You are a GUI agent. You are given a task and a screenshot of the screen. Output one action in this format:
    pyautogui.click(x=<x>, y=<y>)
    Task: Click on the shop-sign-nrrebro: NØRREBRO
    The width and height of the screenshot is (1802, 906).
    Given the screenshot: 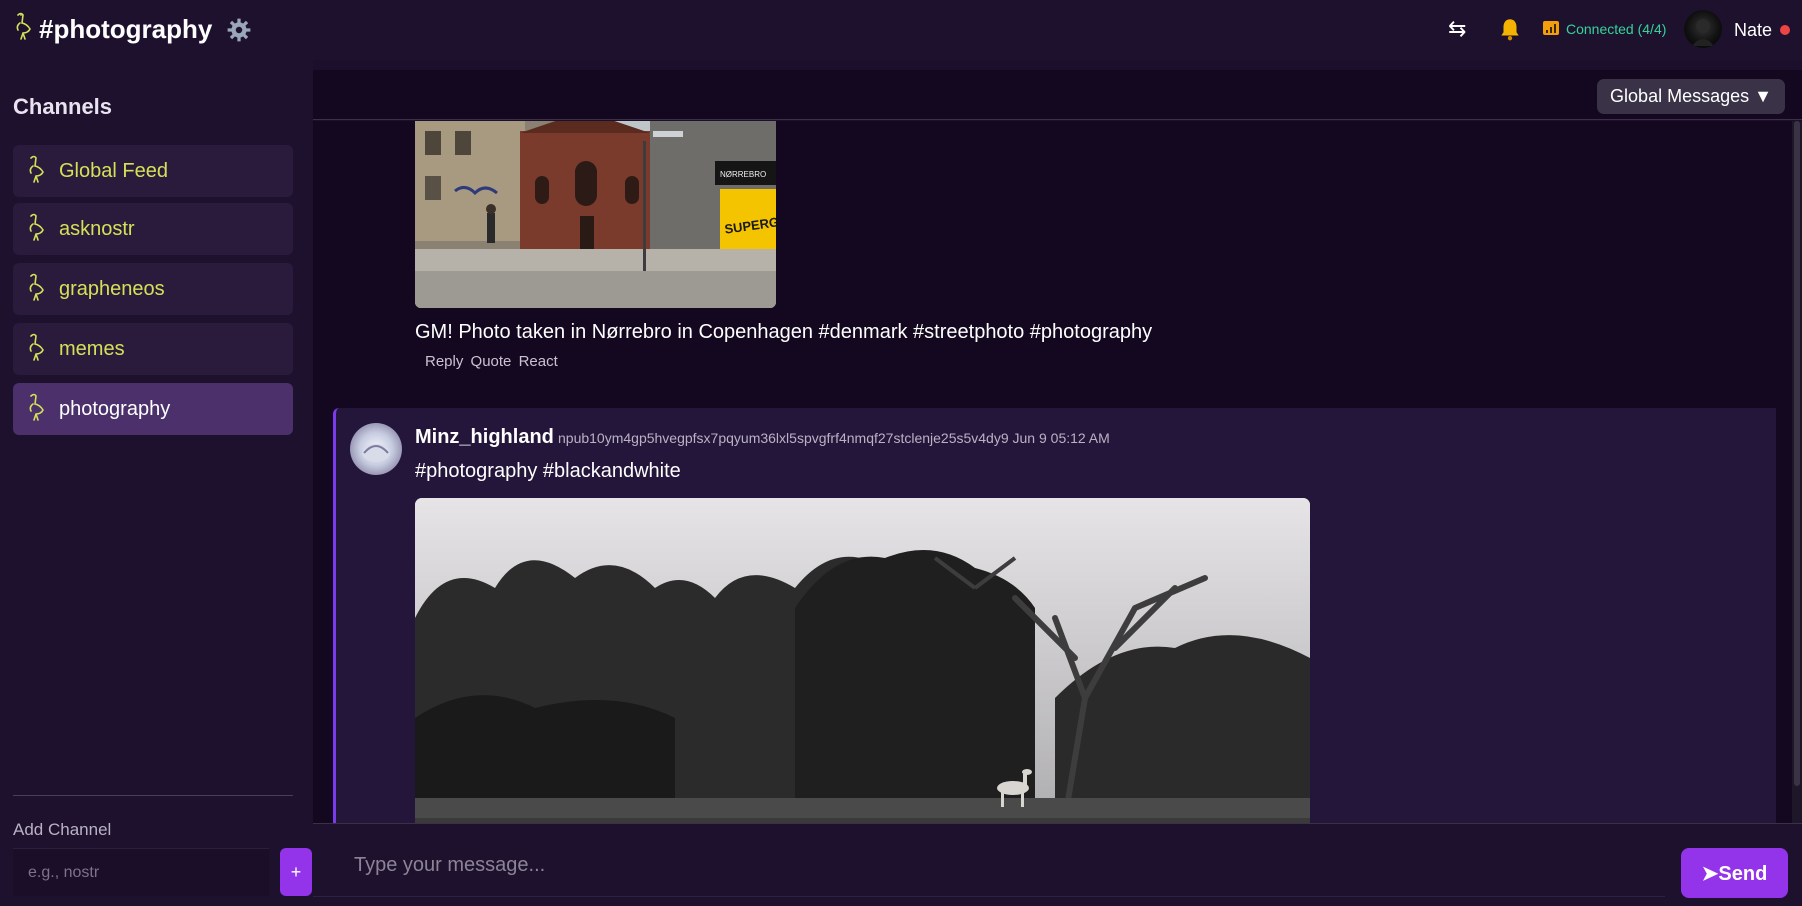 What is the action you would take?
    pyautogui.click(x=743, y=174)
    